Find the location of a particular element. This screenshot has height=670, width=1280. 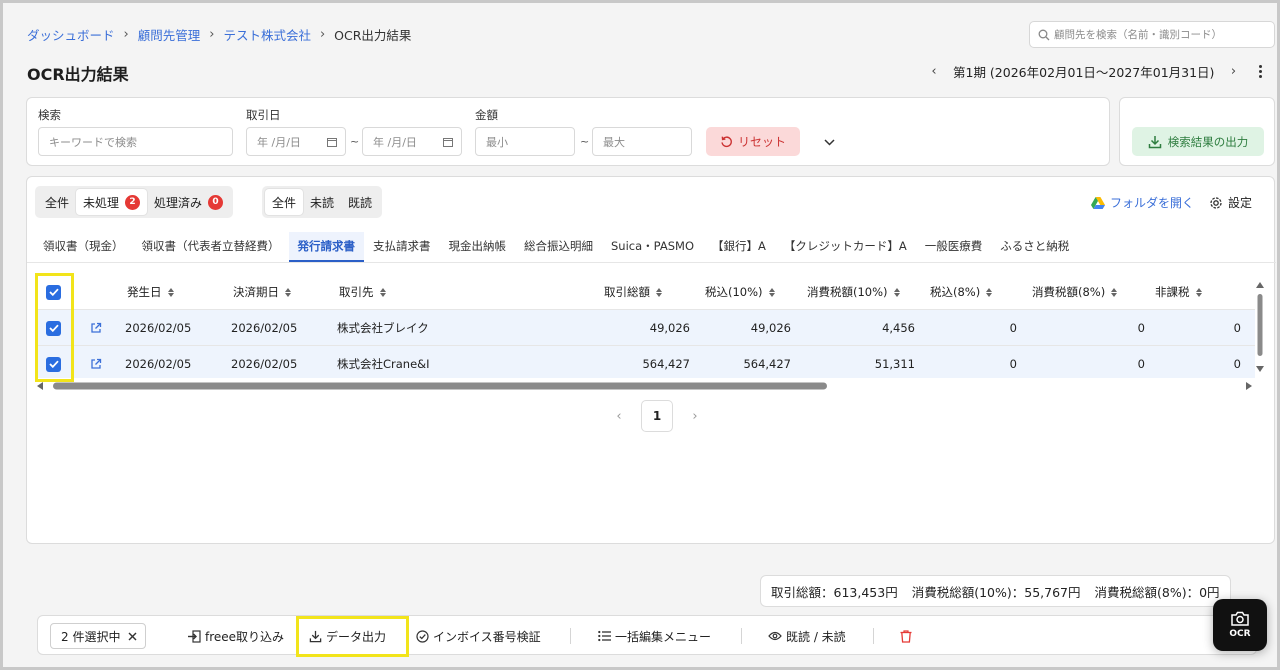

delete-button is located at coordinates (906, 636).